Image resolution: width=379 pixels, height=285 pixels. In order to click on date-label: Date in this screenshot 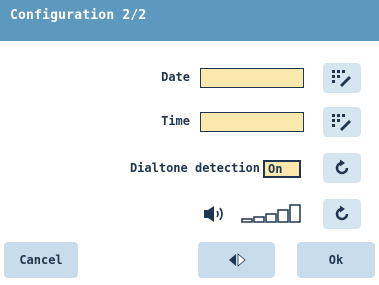, I will do `click(175, 77)`.